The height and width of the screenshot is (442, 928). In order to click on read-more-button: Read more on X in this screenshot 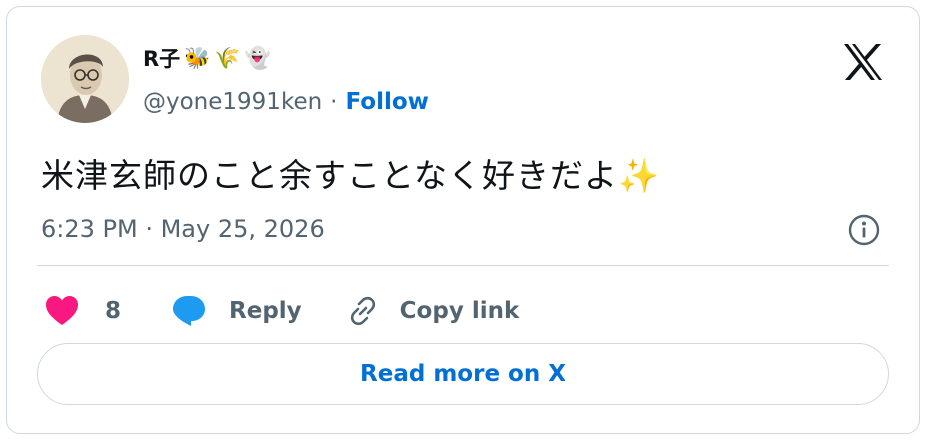, I will do `click(463, 374)`.